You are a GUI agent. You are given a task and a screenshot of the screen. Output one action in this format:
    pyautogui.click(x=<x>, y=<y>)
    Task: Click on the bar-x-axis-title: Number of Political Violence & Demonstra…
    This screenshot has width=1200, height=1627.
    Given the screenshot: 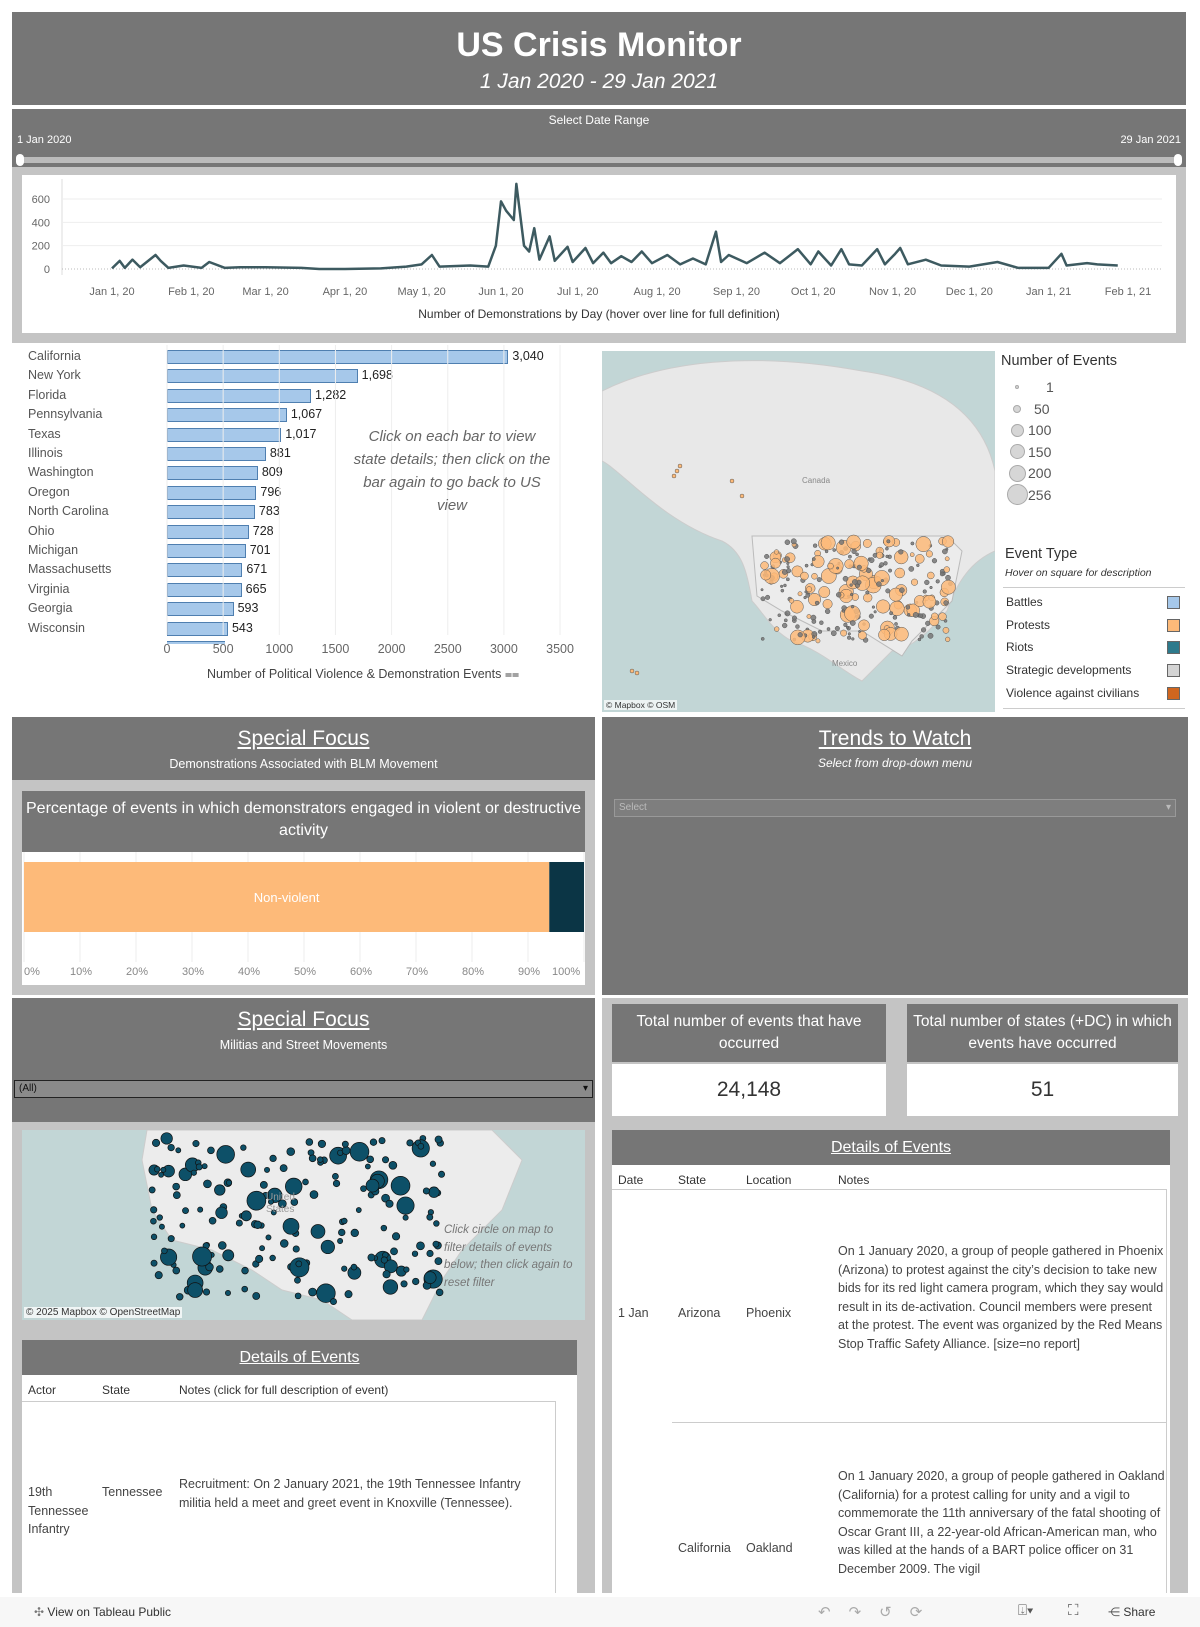 What is the action you would take?
    pyautogui.click(x=363, y=674)
    